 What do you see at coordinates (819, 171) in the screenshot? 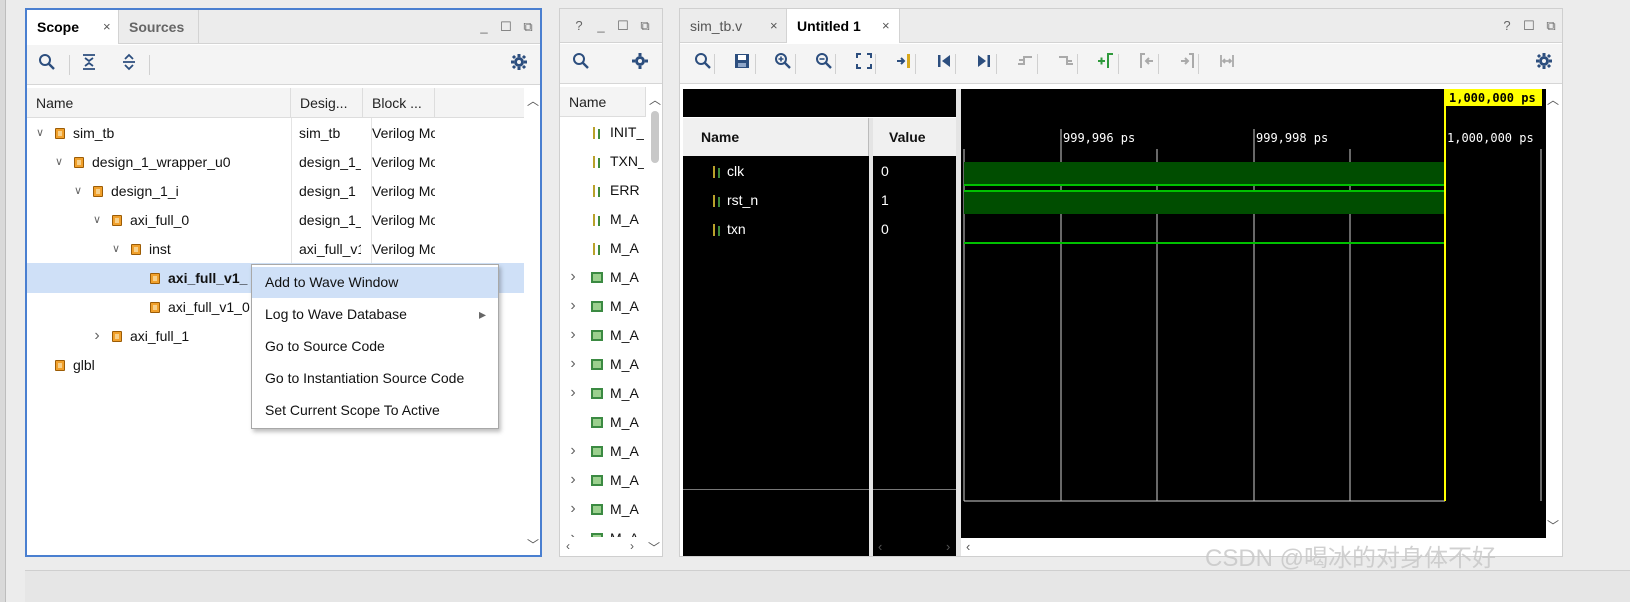
I see `signal-row: clk 0` at bounding box center [819, 171].